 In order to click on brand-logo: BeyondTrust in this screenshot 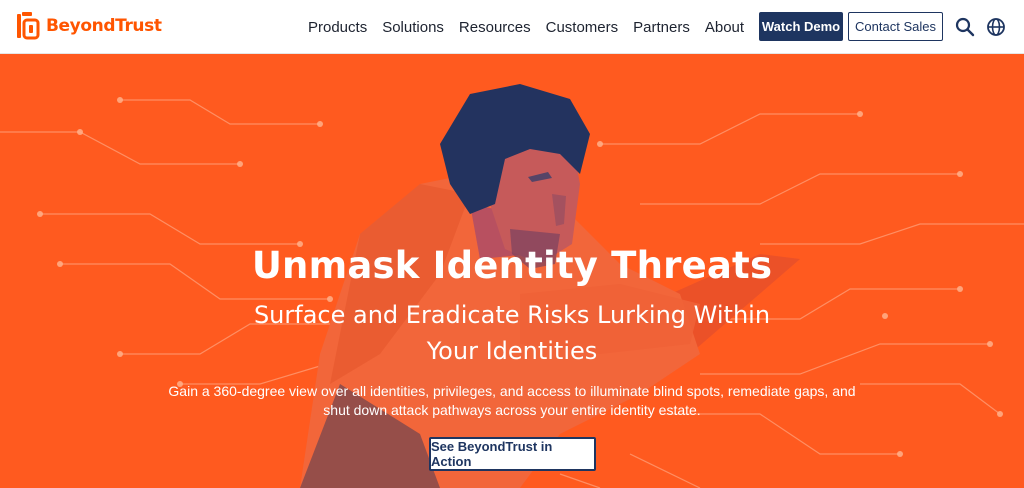, I will do `click(89, 26)`.